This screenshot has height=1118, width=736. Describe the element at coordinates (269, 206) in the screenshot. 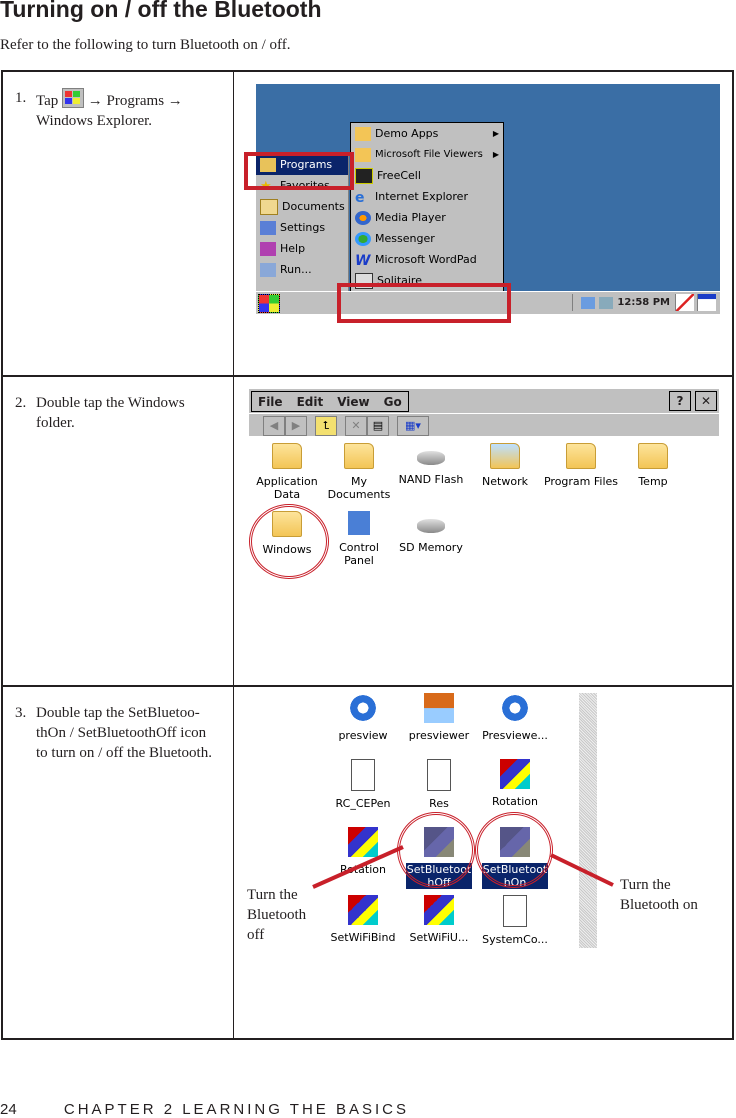

I see `documents-icon` at that location.